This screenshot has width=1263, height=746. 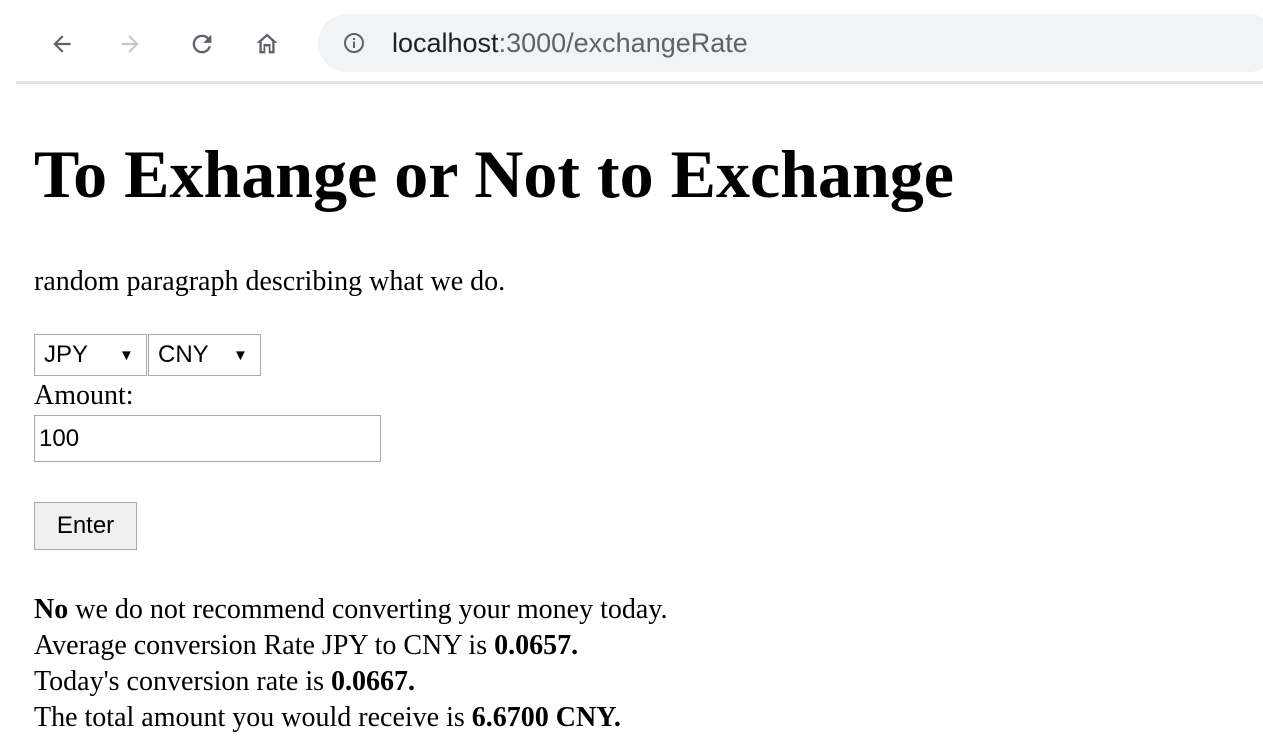 I want to click on toolbar-divider, so click(x=639, y=82).